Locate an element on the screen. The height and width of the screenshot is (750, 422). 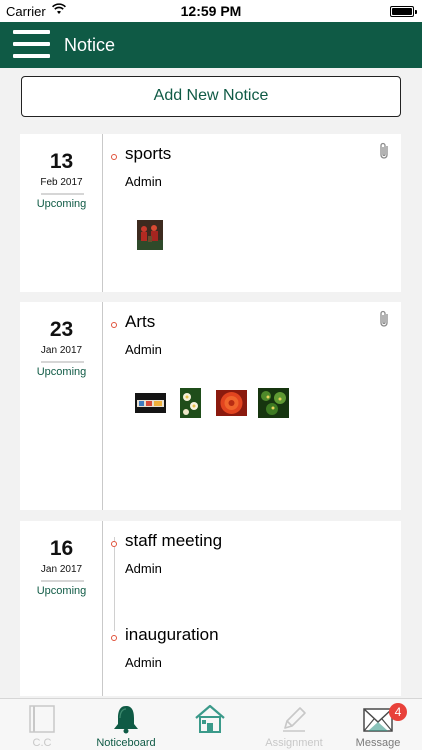
notice-date: 13 Feb 2017 Upcoming is located at coordinates (61, 213).